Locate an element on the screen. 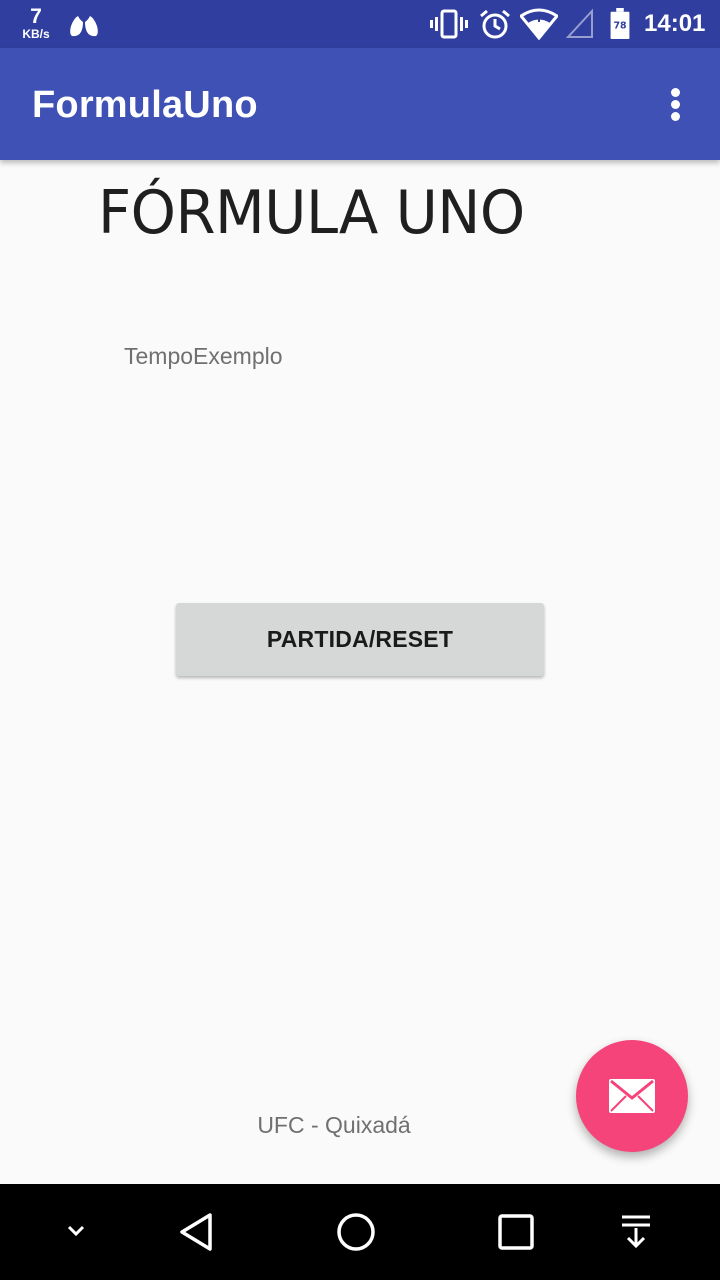 The image size is (720, 1280). network-speed-unit: KB/s is located at coordinates (36, 34).